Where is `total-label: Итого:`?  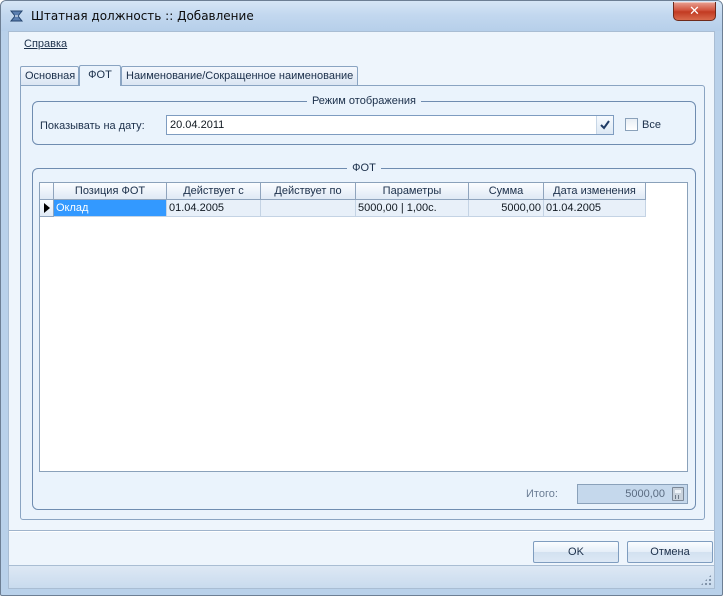
total-label: Итого: is located at coordinates (542, 494).